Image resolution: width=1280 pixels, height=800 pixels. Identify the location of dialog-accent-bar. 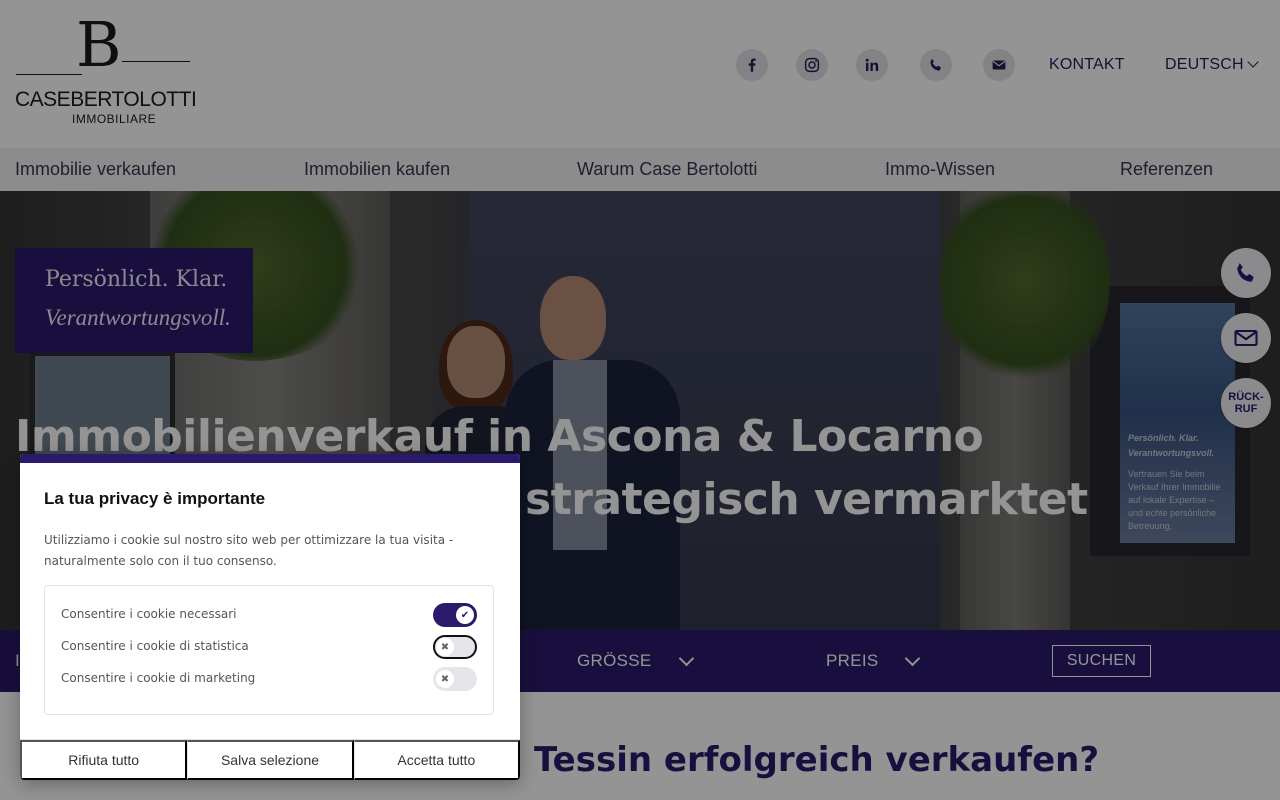
(270, 458).